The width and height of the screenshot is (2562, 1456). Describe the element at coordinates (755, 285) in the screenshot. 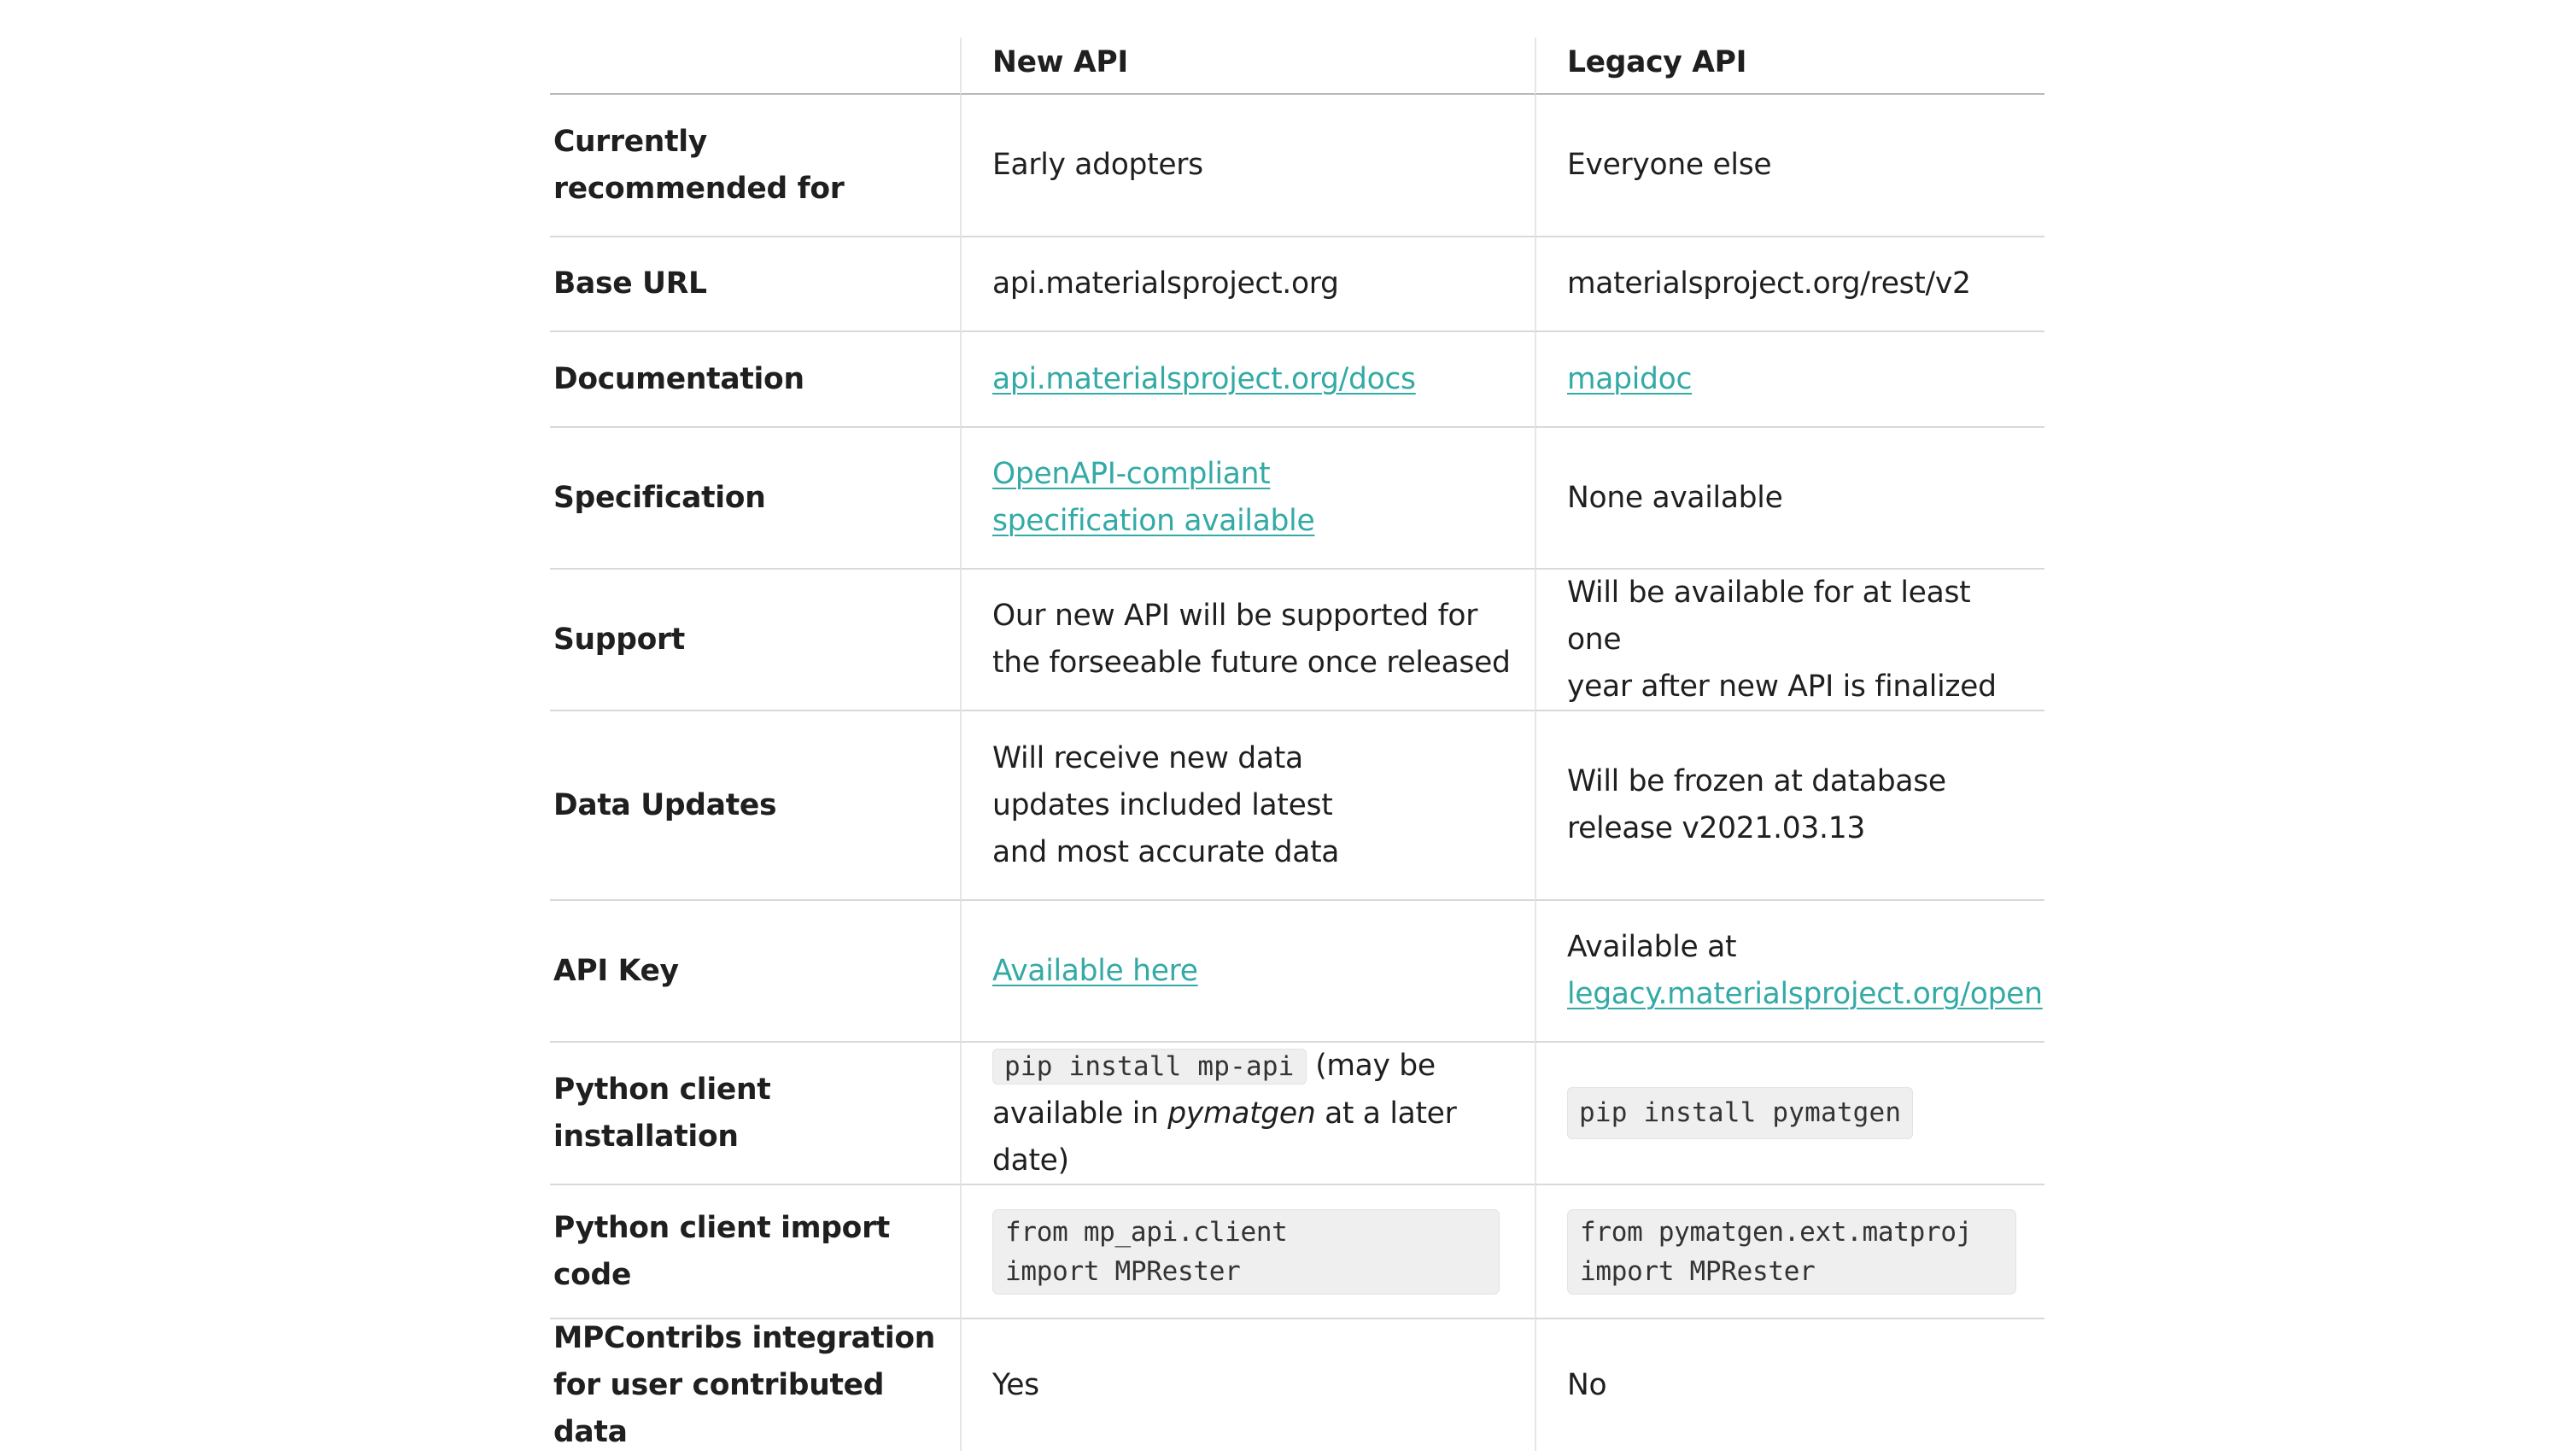

I see `row-label-base-url: Base URL` at that location.